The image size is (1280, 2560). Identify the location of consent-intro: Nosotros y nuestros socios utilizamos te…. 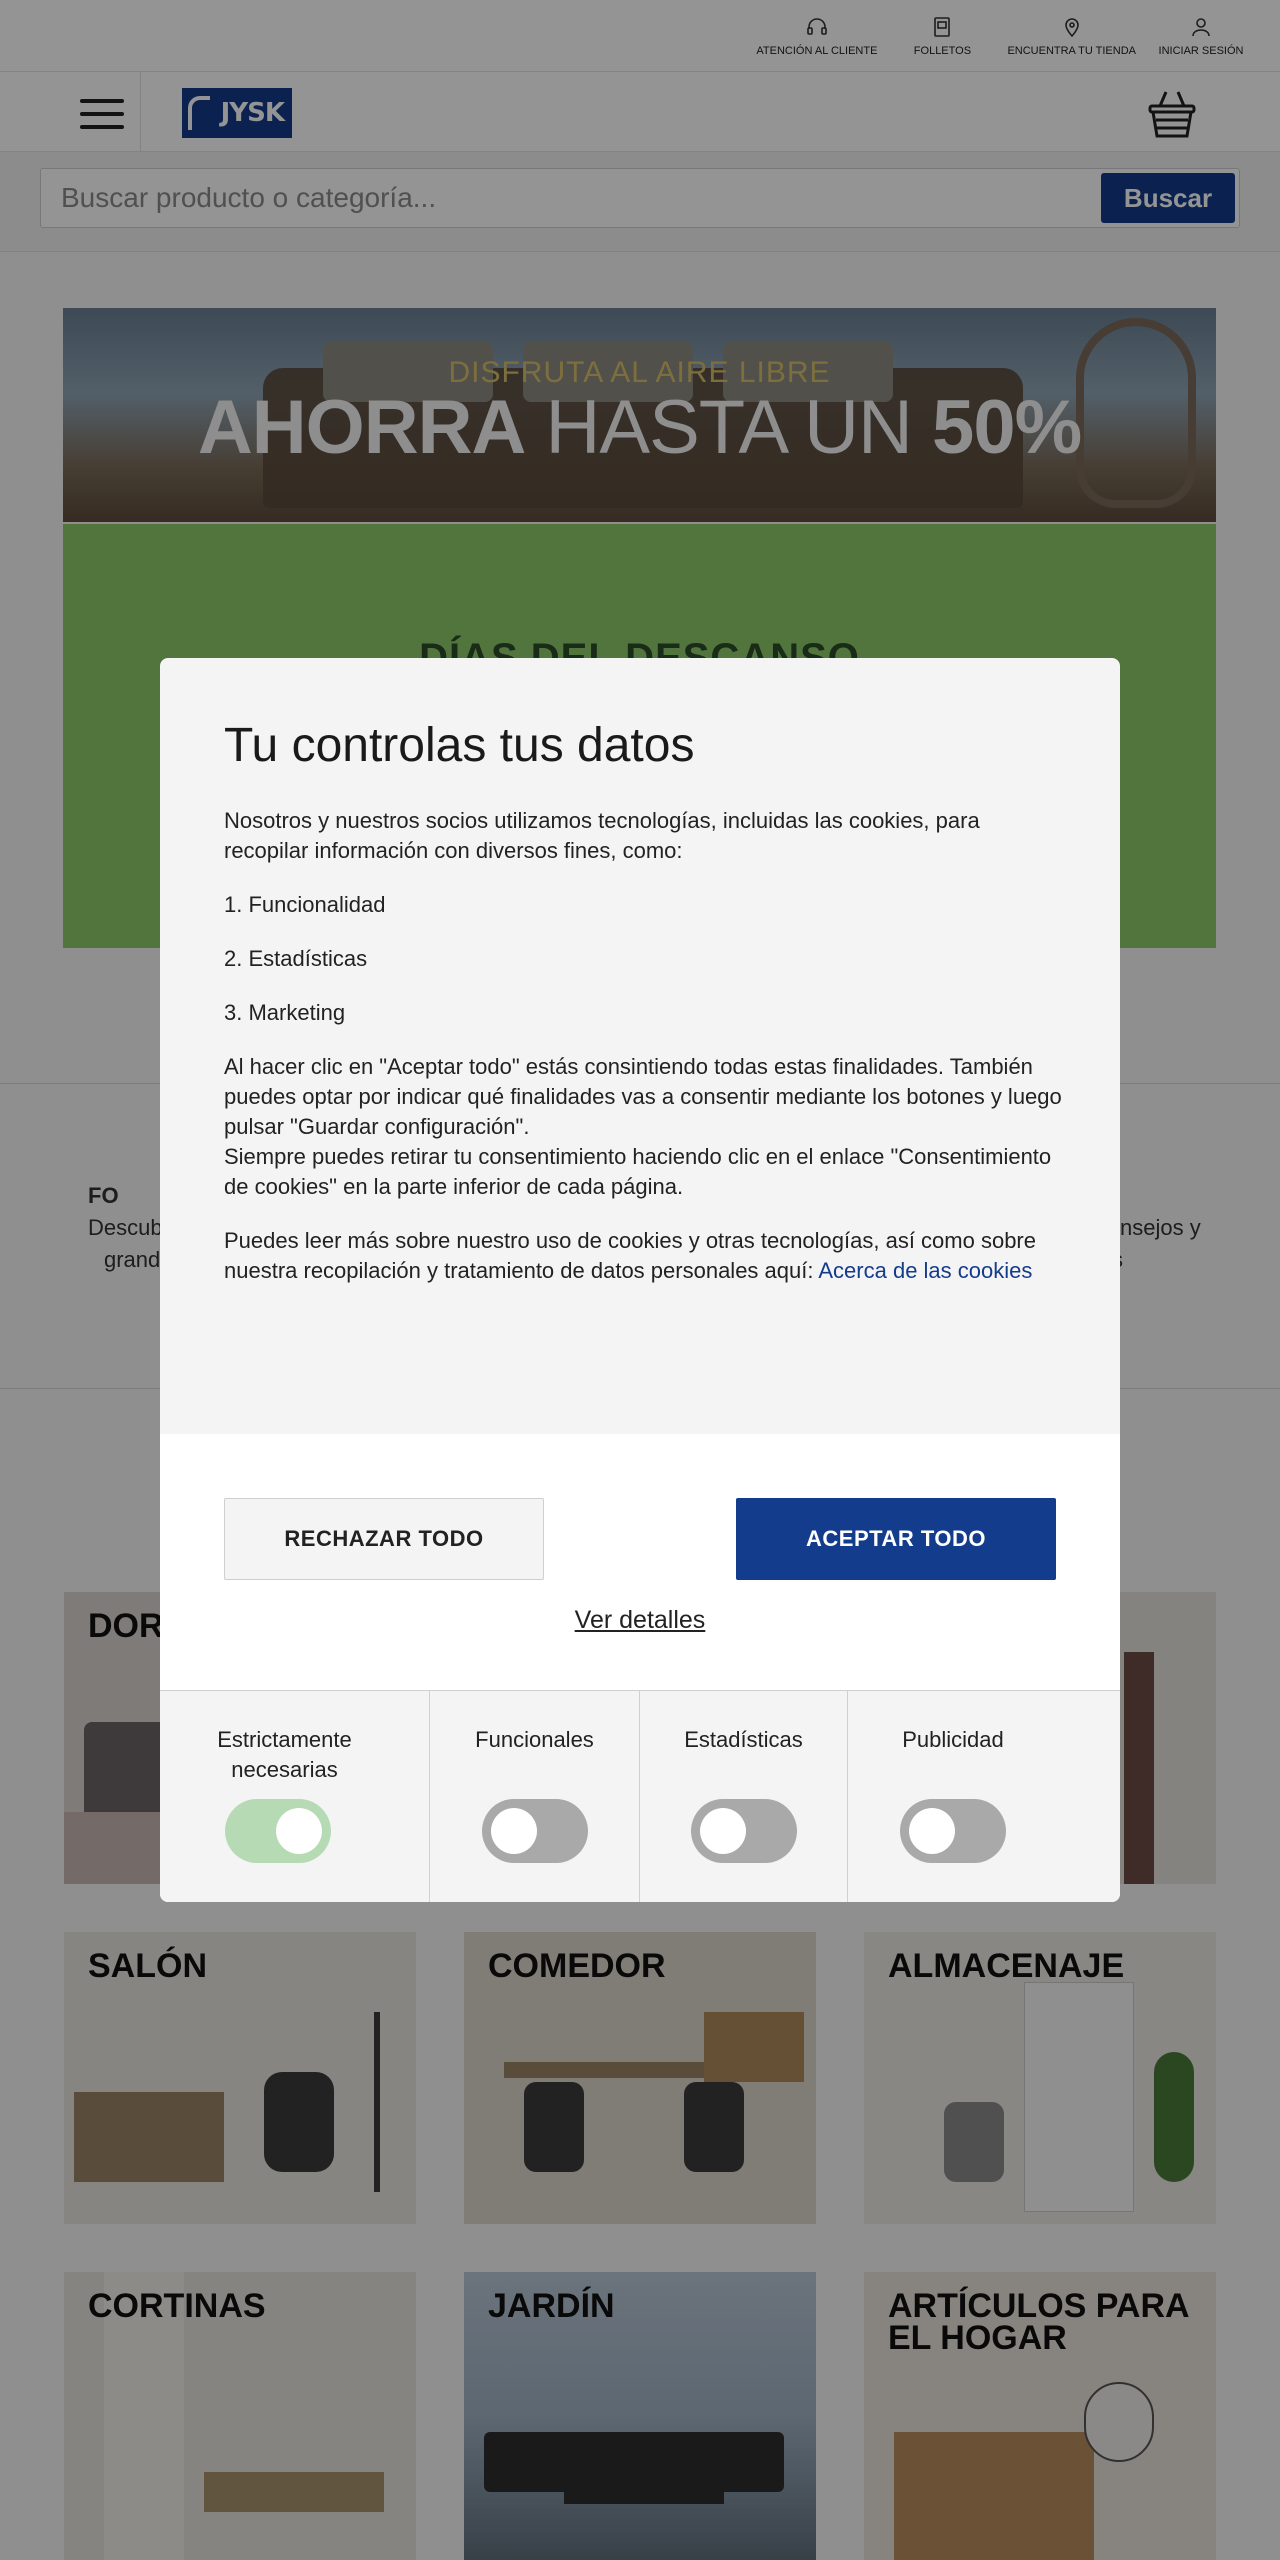
(602, 835).